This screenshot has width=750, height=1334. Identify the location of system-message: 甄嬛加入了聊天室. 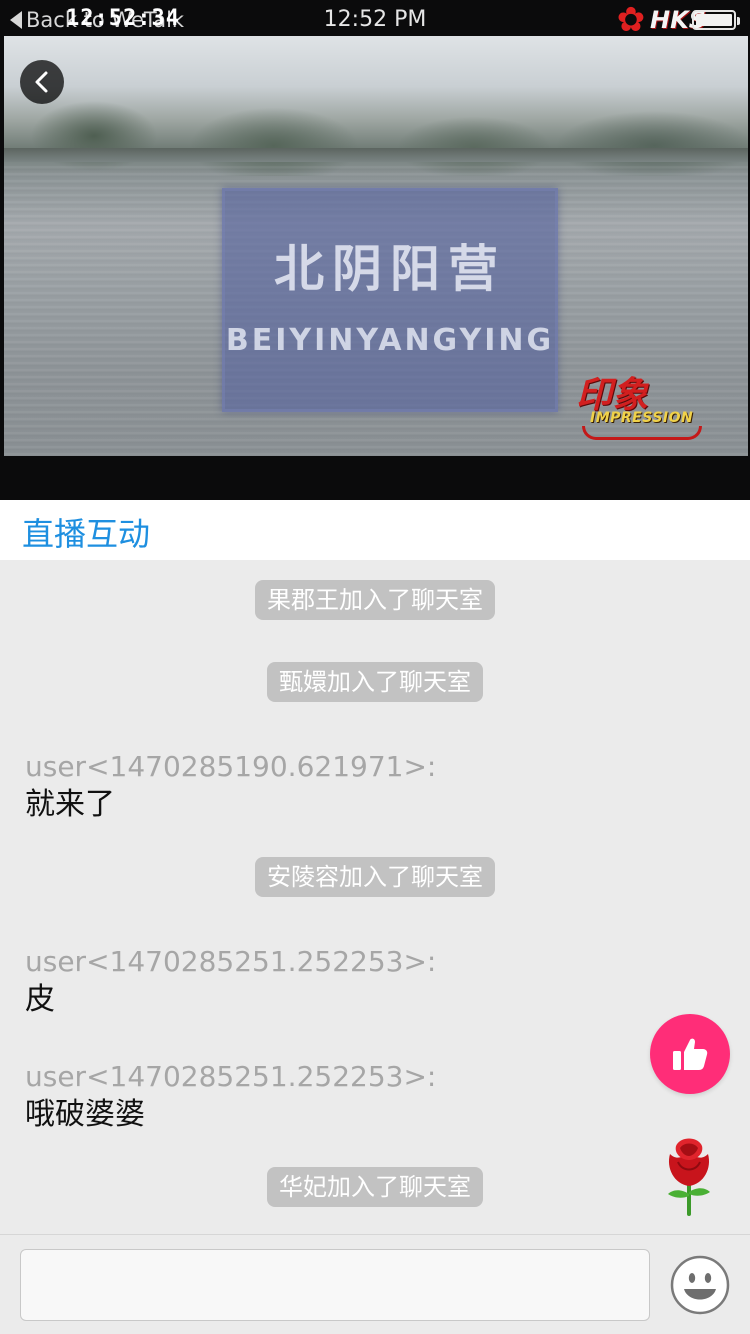
(375, 682).